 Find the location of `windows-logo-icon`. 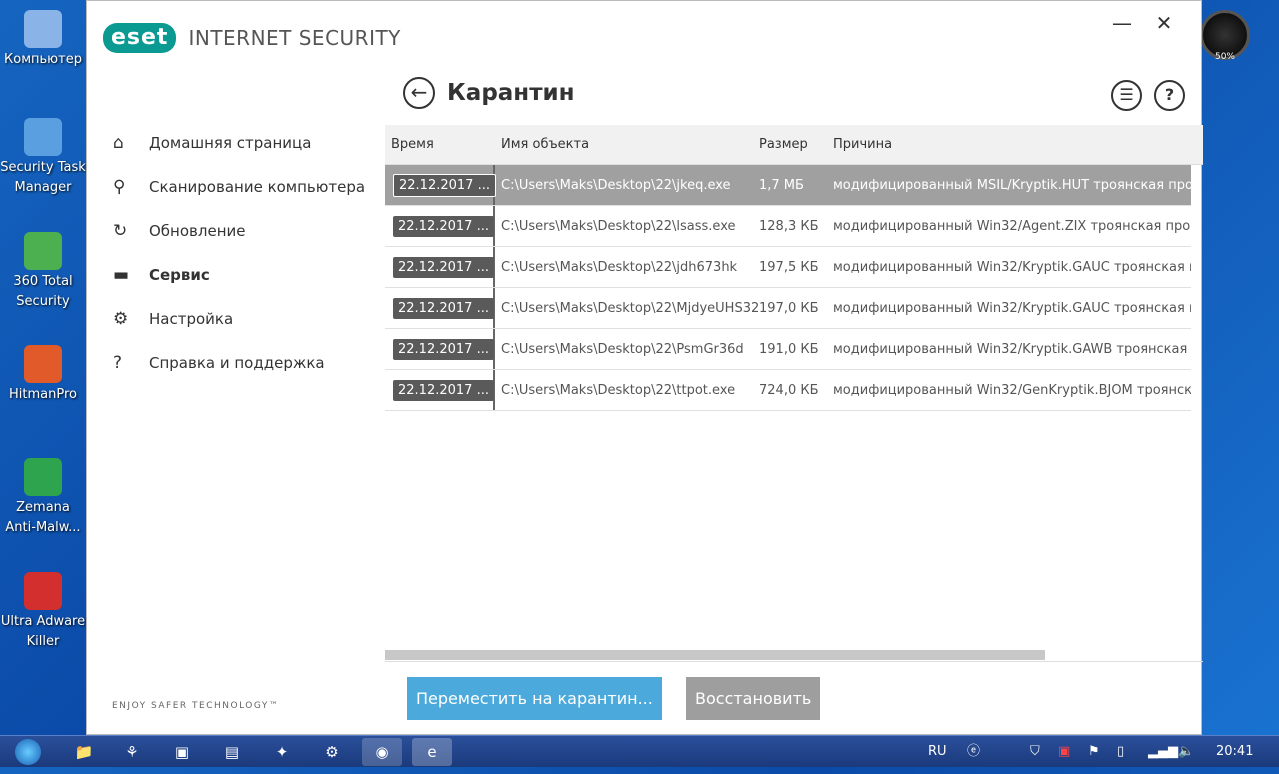

windows-logo-icon is located at coordinates (28, 752).